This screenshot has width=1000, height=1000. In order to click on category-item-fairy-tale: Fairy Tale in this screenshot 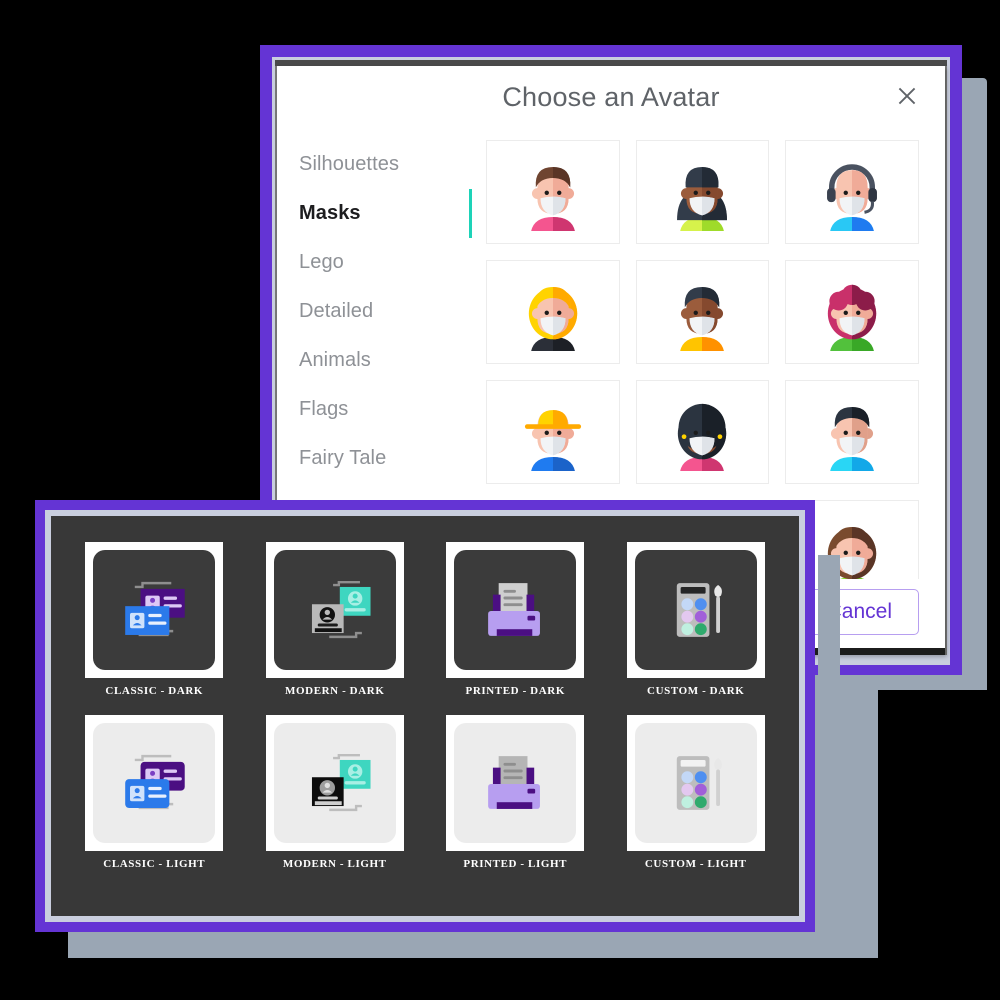, I will do `click(384, 458)`.